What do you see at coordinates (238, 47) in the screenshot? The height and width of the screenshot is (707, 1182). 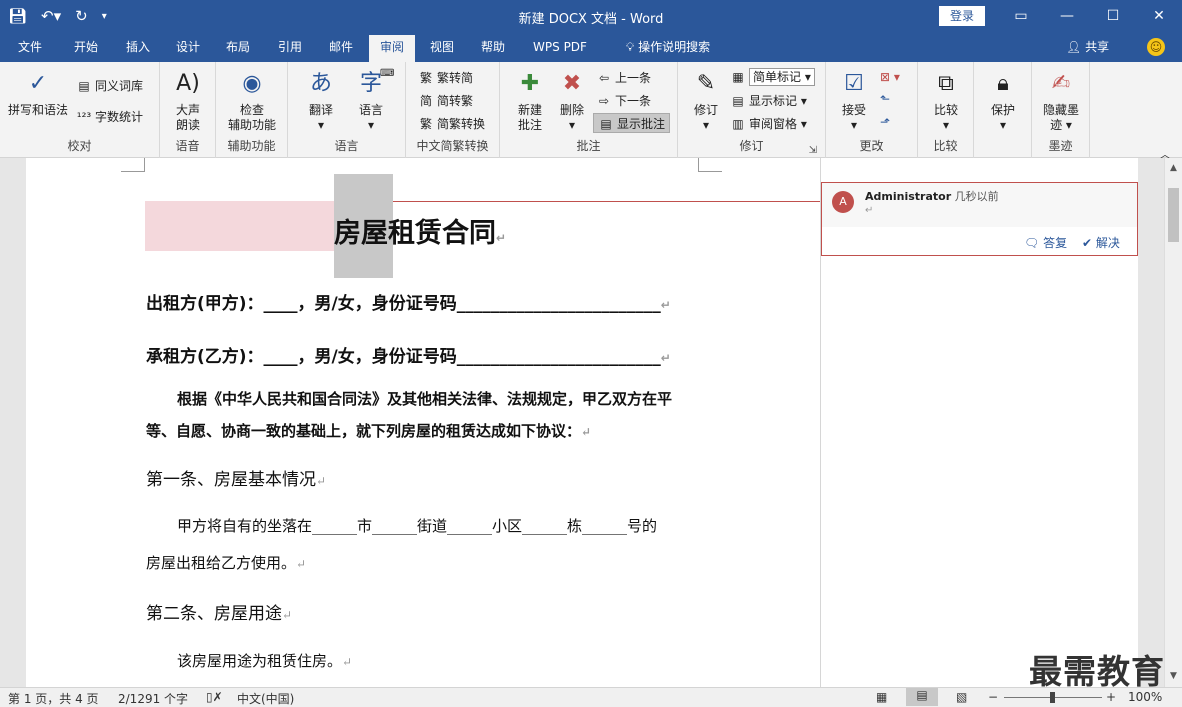 I see `tab-layout: 布局` at bounding box center [238, 47].